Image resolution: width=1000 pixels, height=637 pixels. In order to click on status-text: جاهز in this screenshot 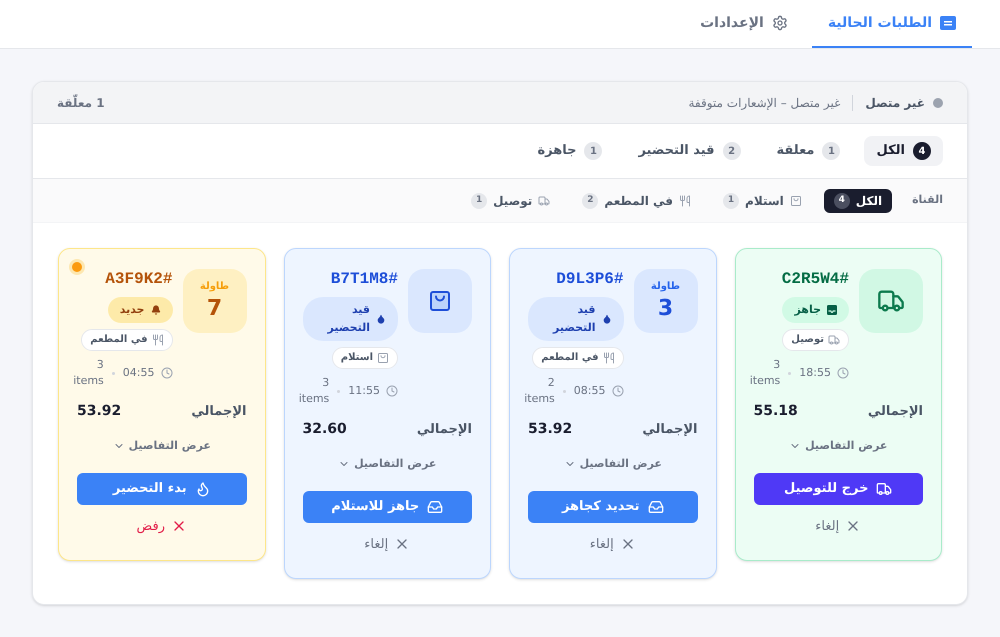, I will do `click(807, 310)`.